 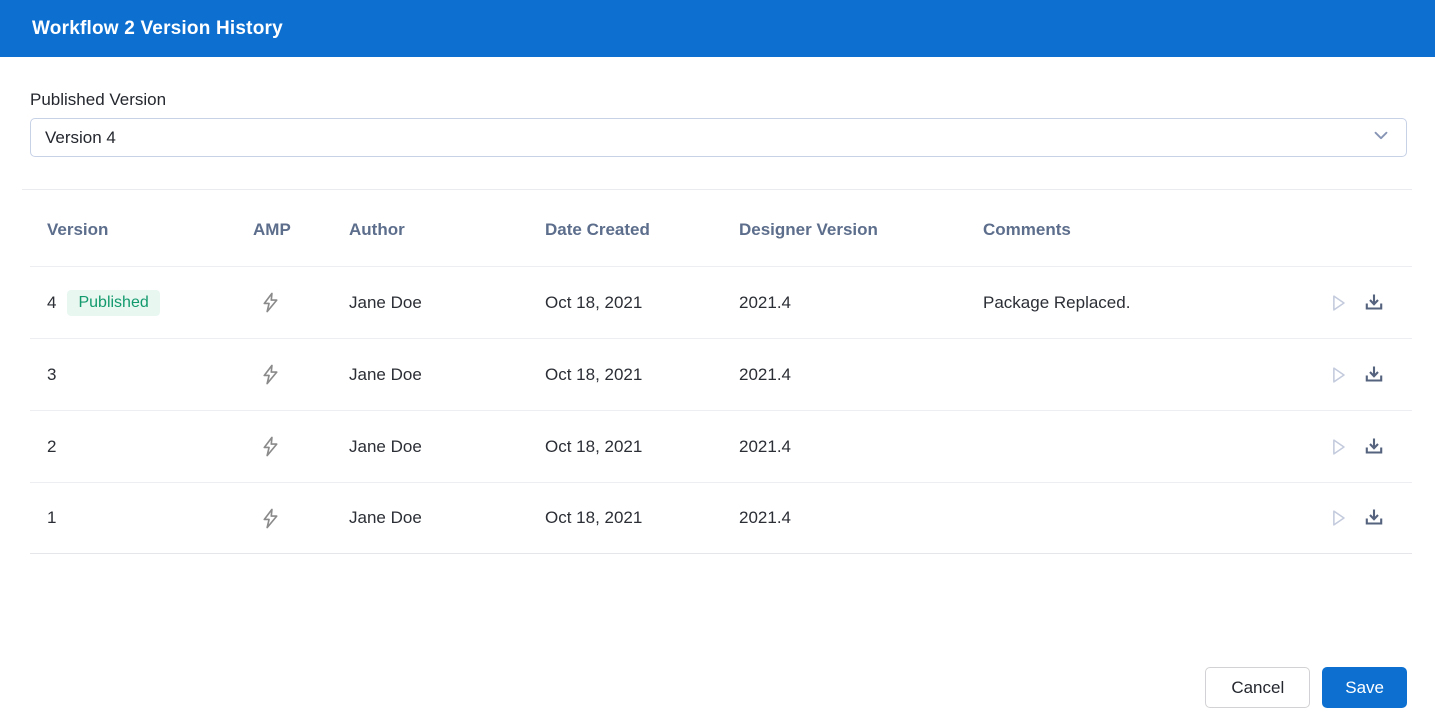 I want to click on table-row: 3 Jane Doe Oct 18, 2021 2021.4, so click(x=721, y=374).